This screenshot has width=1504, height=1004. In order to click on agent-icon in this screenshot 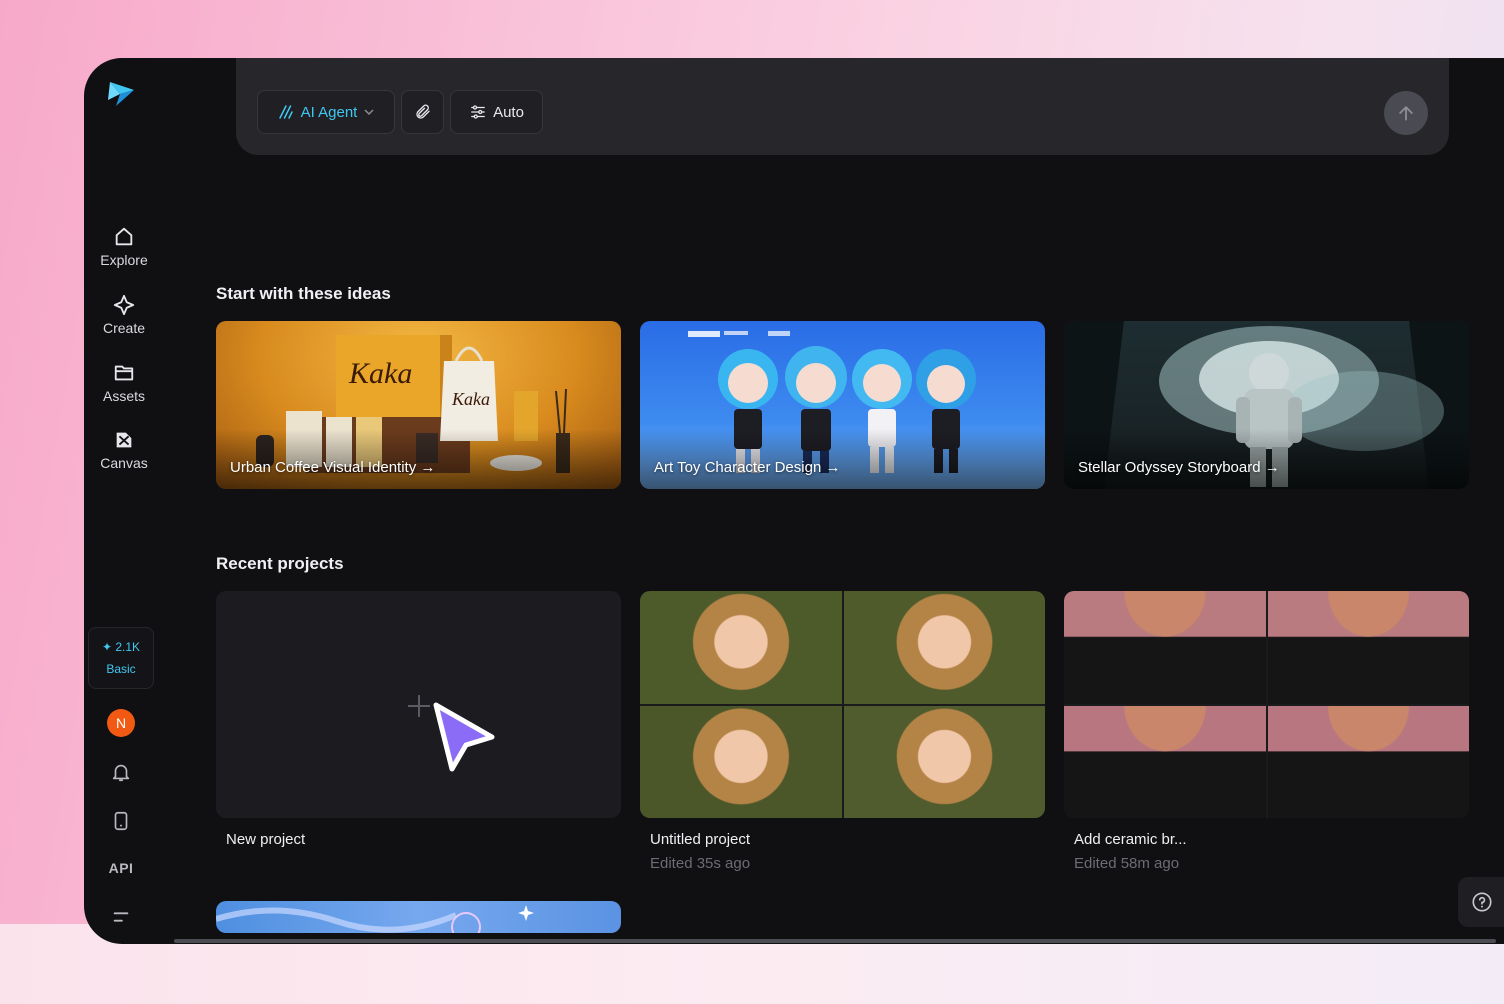, I will do `click(285, 112)`.